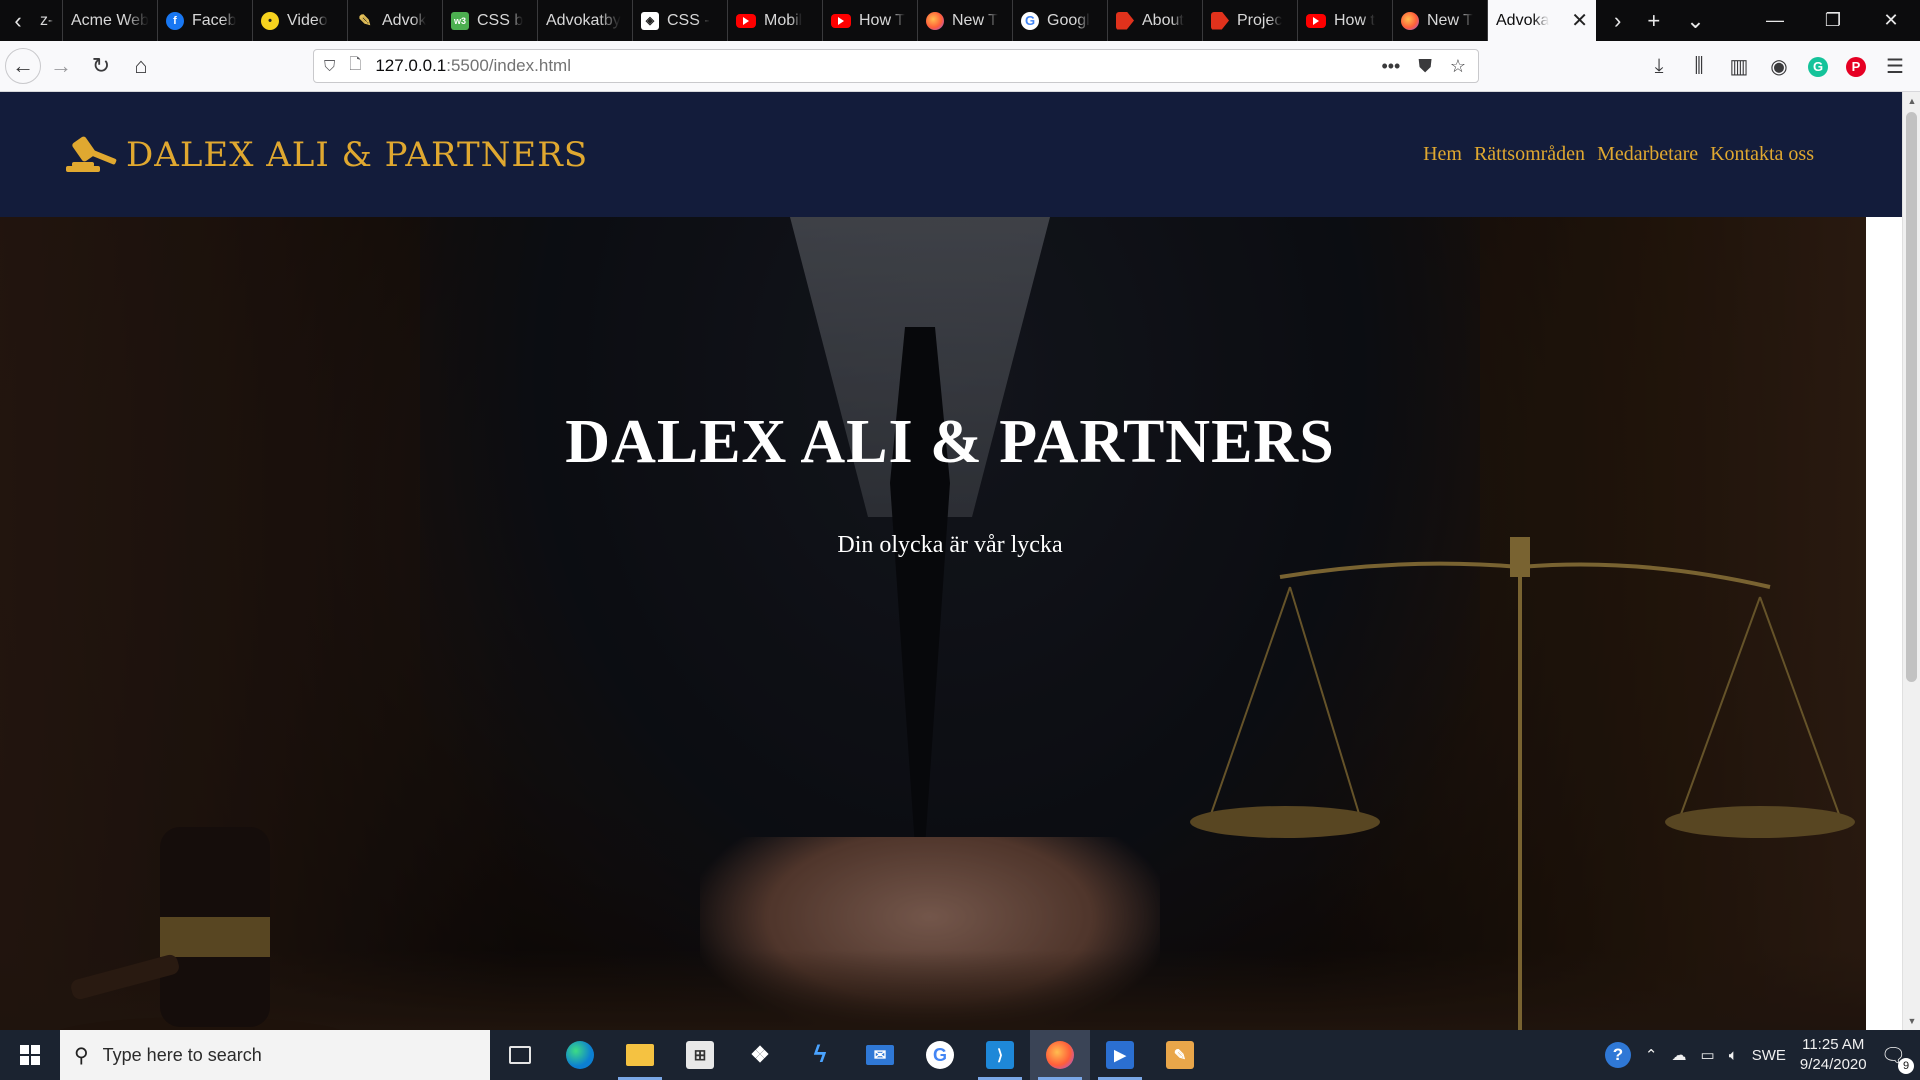  Describe the element at coordinates (1647, 154) in the screenshot. I see `nav-link-medarbetare: Medarbetare` at that location.